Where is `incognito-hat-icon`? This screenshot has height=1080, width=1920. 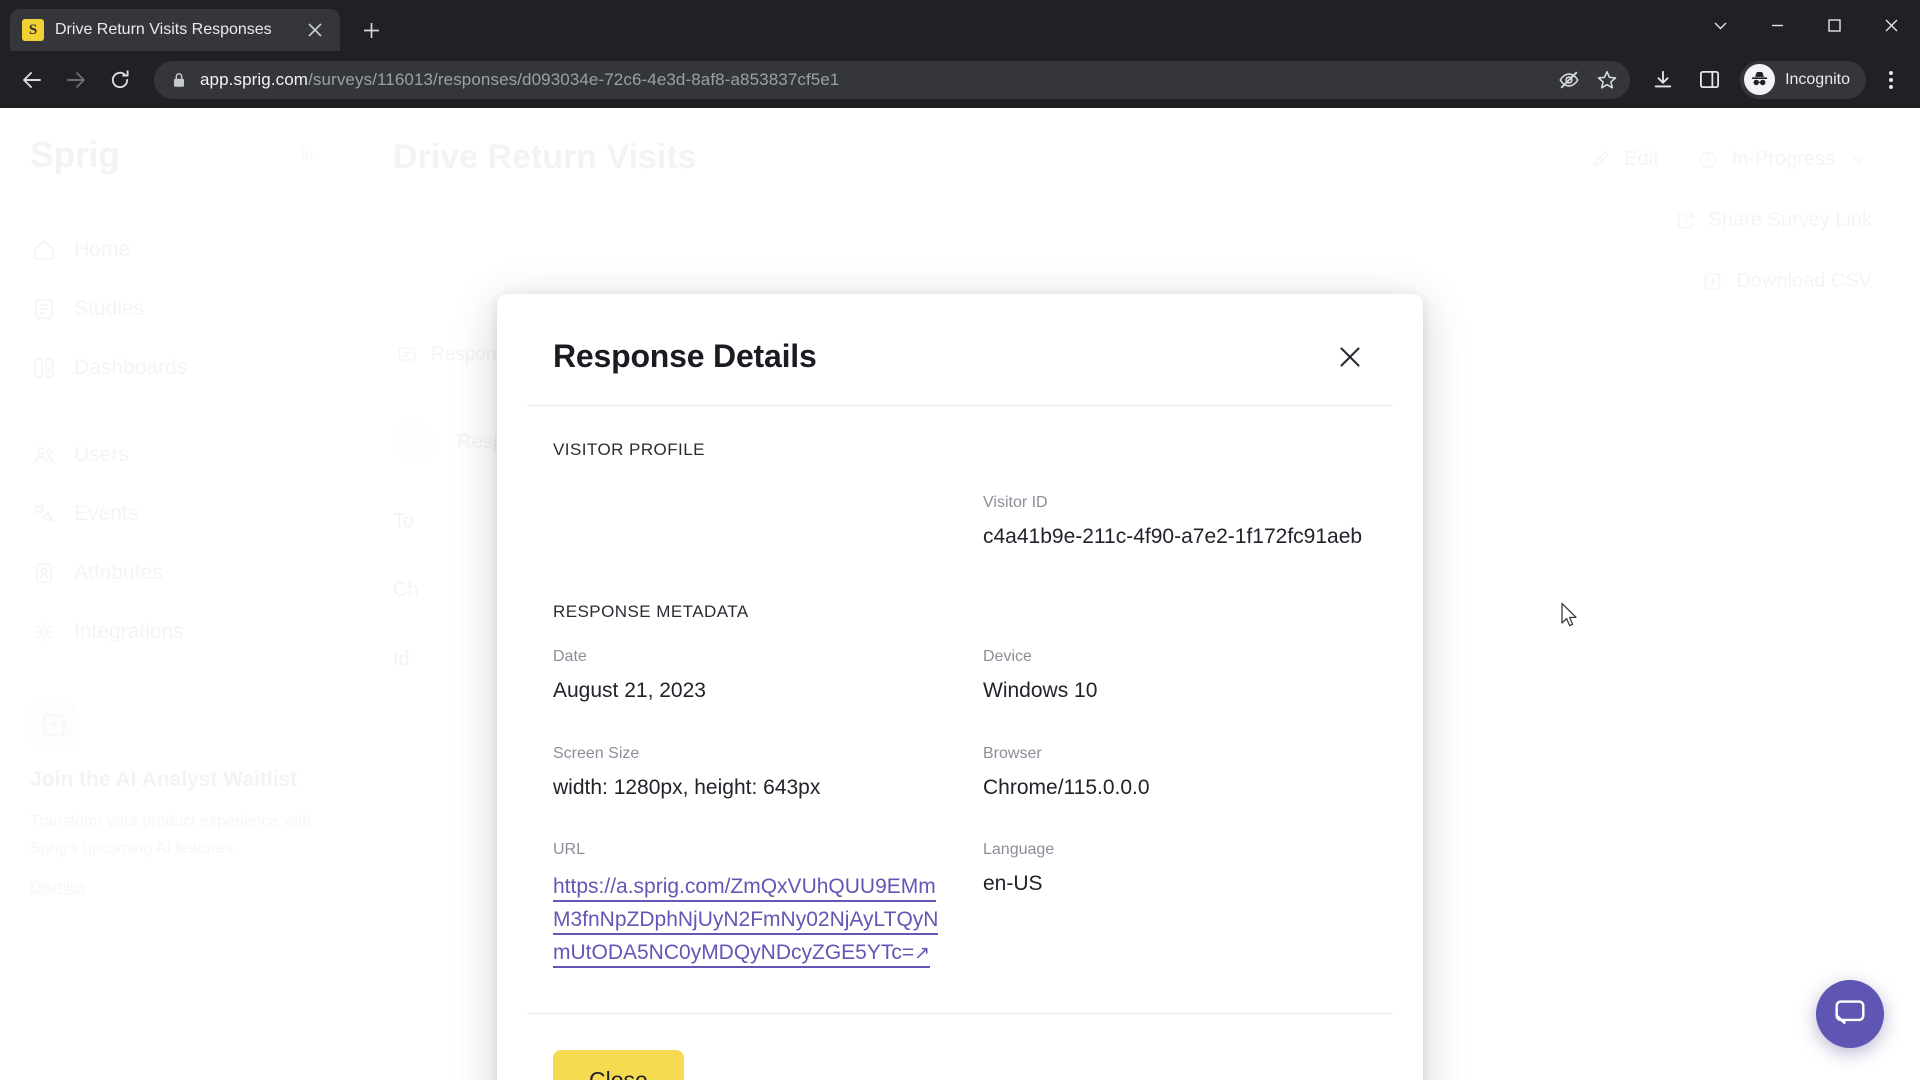 incognito-hat-icon is located at coordinates (1760, 79).